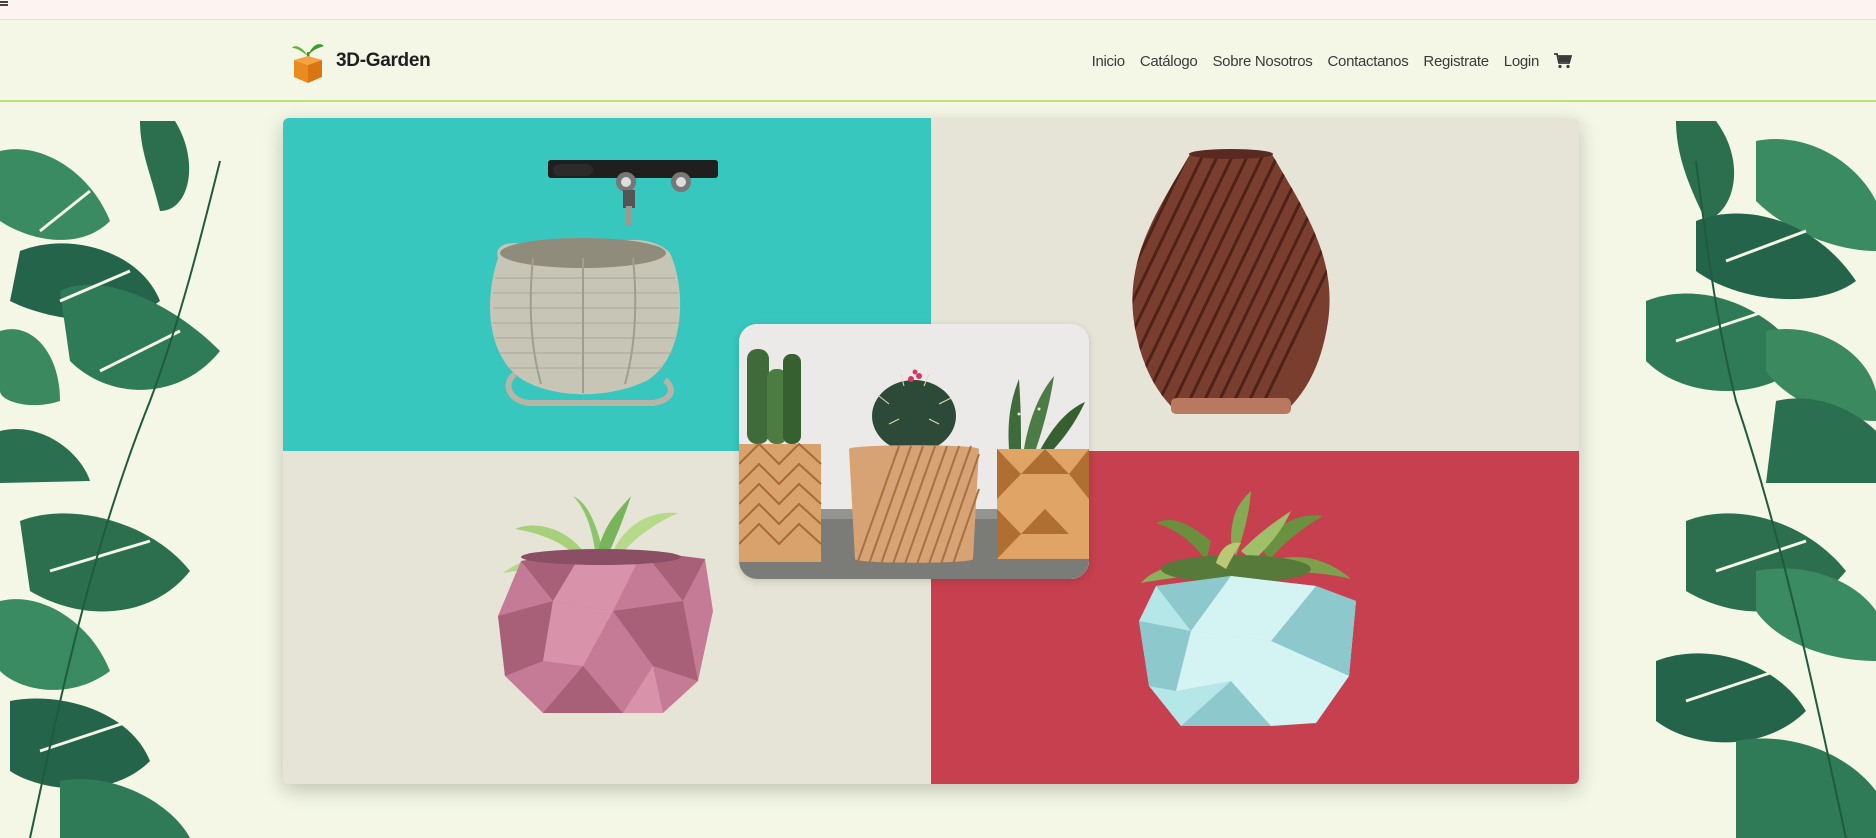  What do you see at coordinates (1169, 61) in the screenshot?
I see `nav-link-catalogo: Catálogo` at bounding box center [1169, 61].